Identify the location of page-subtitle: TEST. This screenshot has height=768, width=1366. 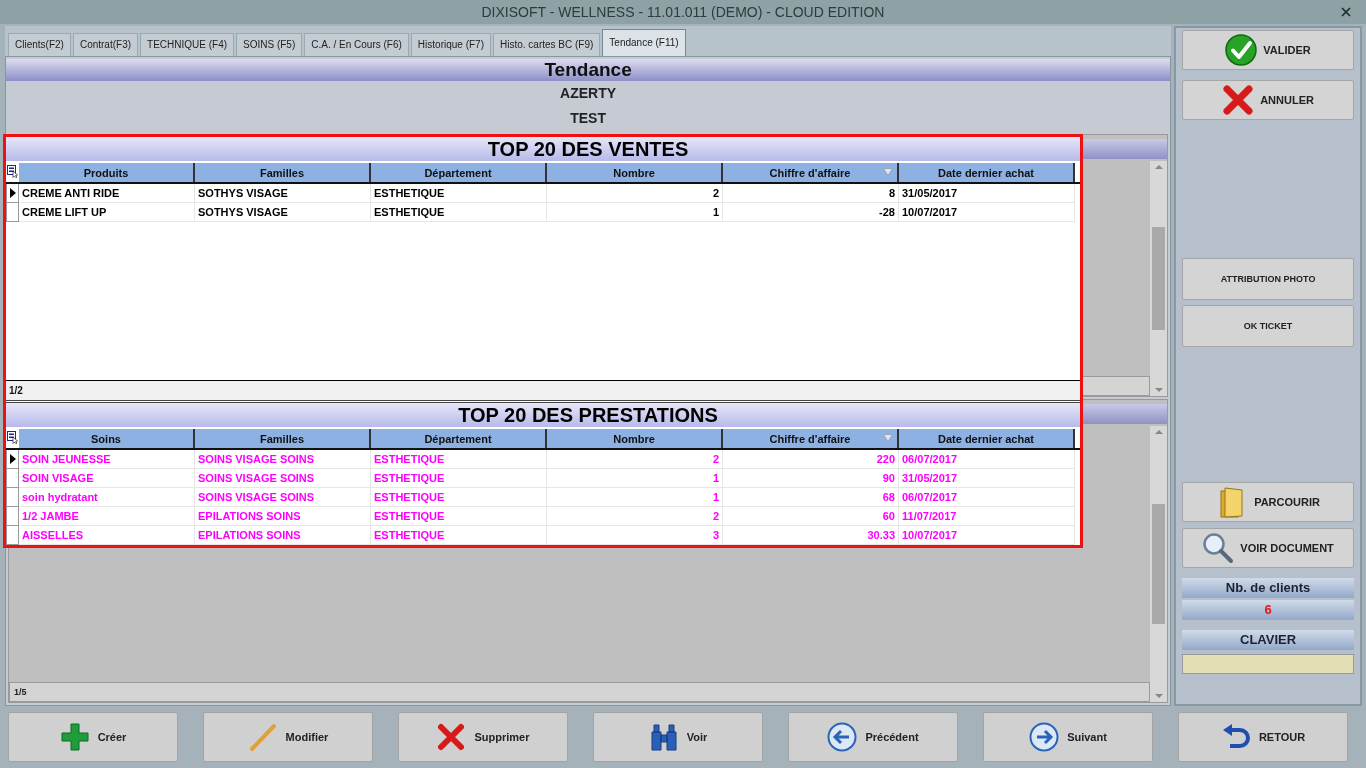
(588, 118).